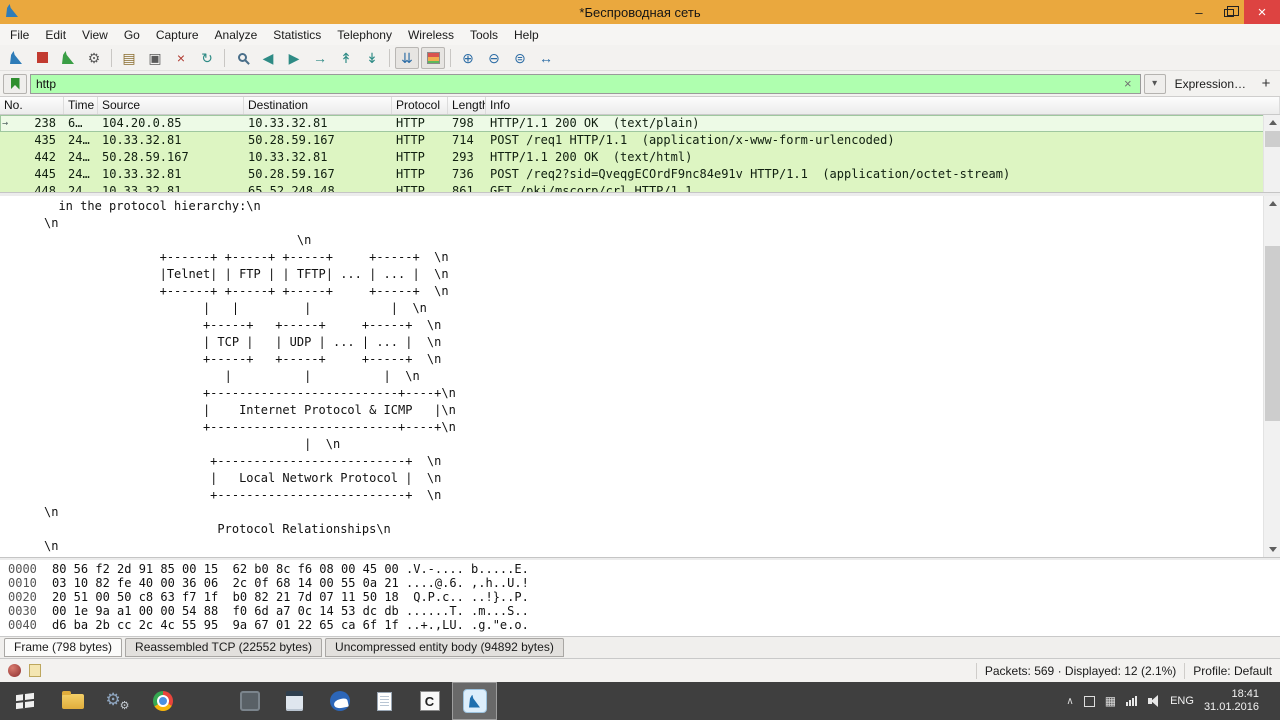  What do you see at coordinates (372, 58) in the screenshot?
I see `go-last-packet-button: ↡` at bounding box center [372, 58].